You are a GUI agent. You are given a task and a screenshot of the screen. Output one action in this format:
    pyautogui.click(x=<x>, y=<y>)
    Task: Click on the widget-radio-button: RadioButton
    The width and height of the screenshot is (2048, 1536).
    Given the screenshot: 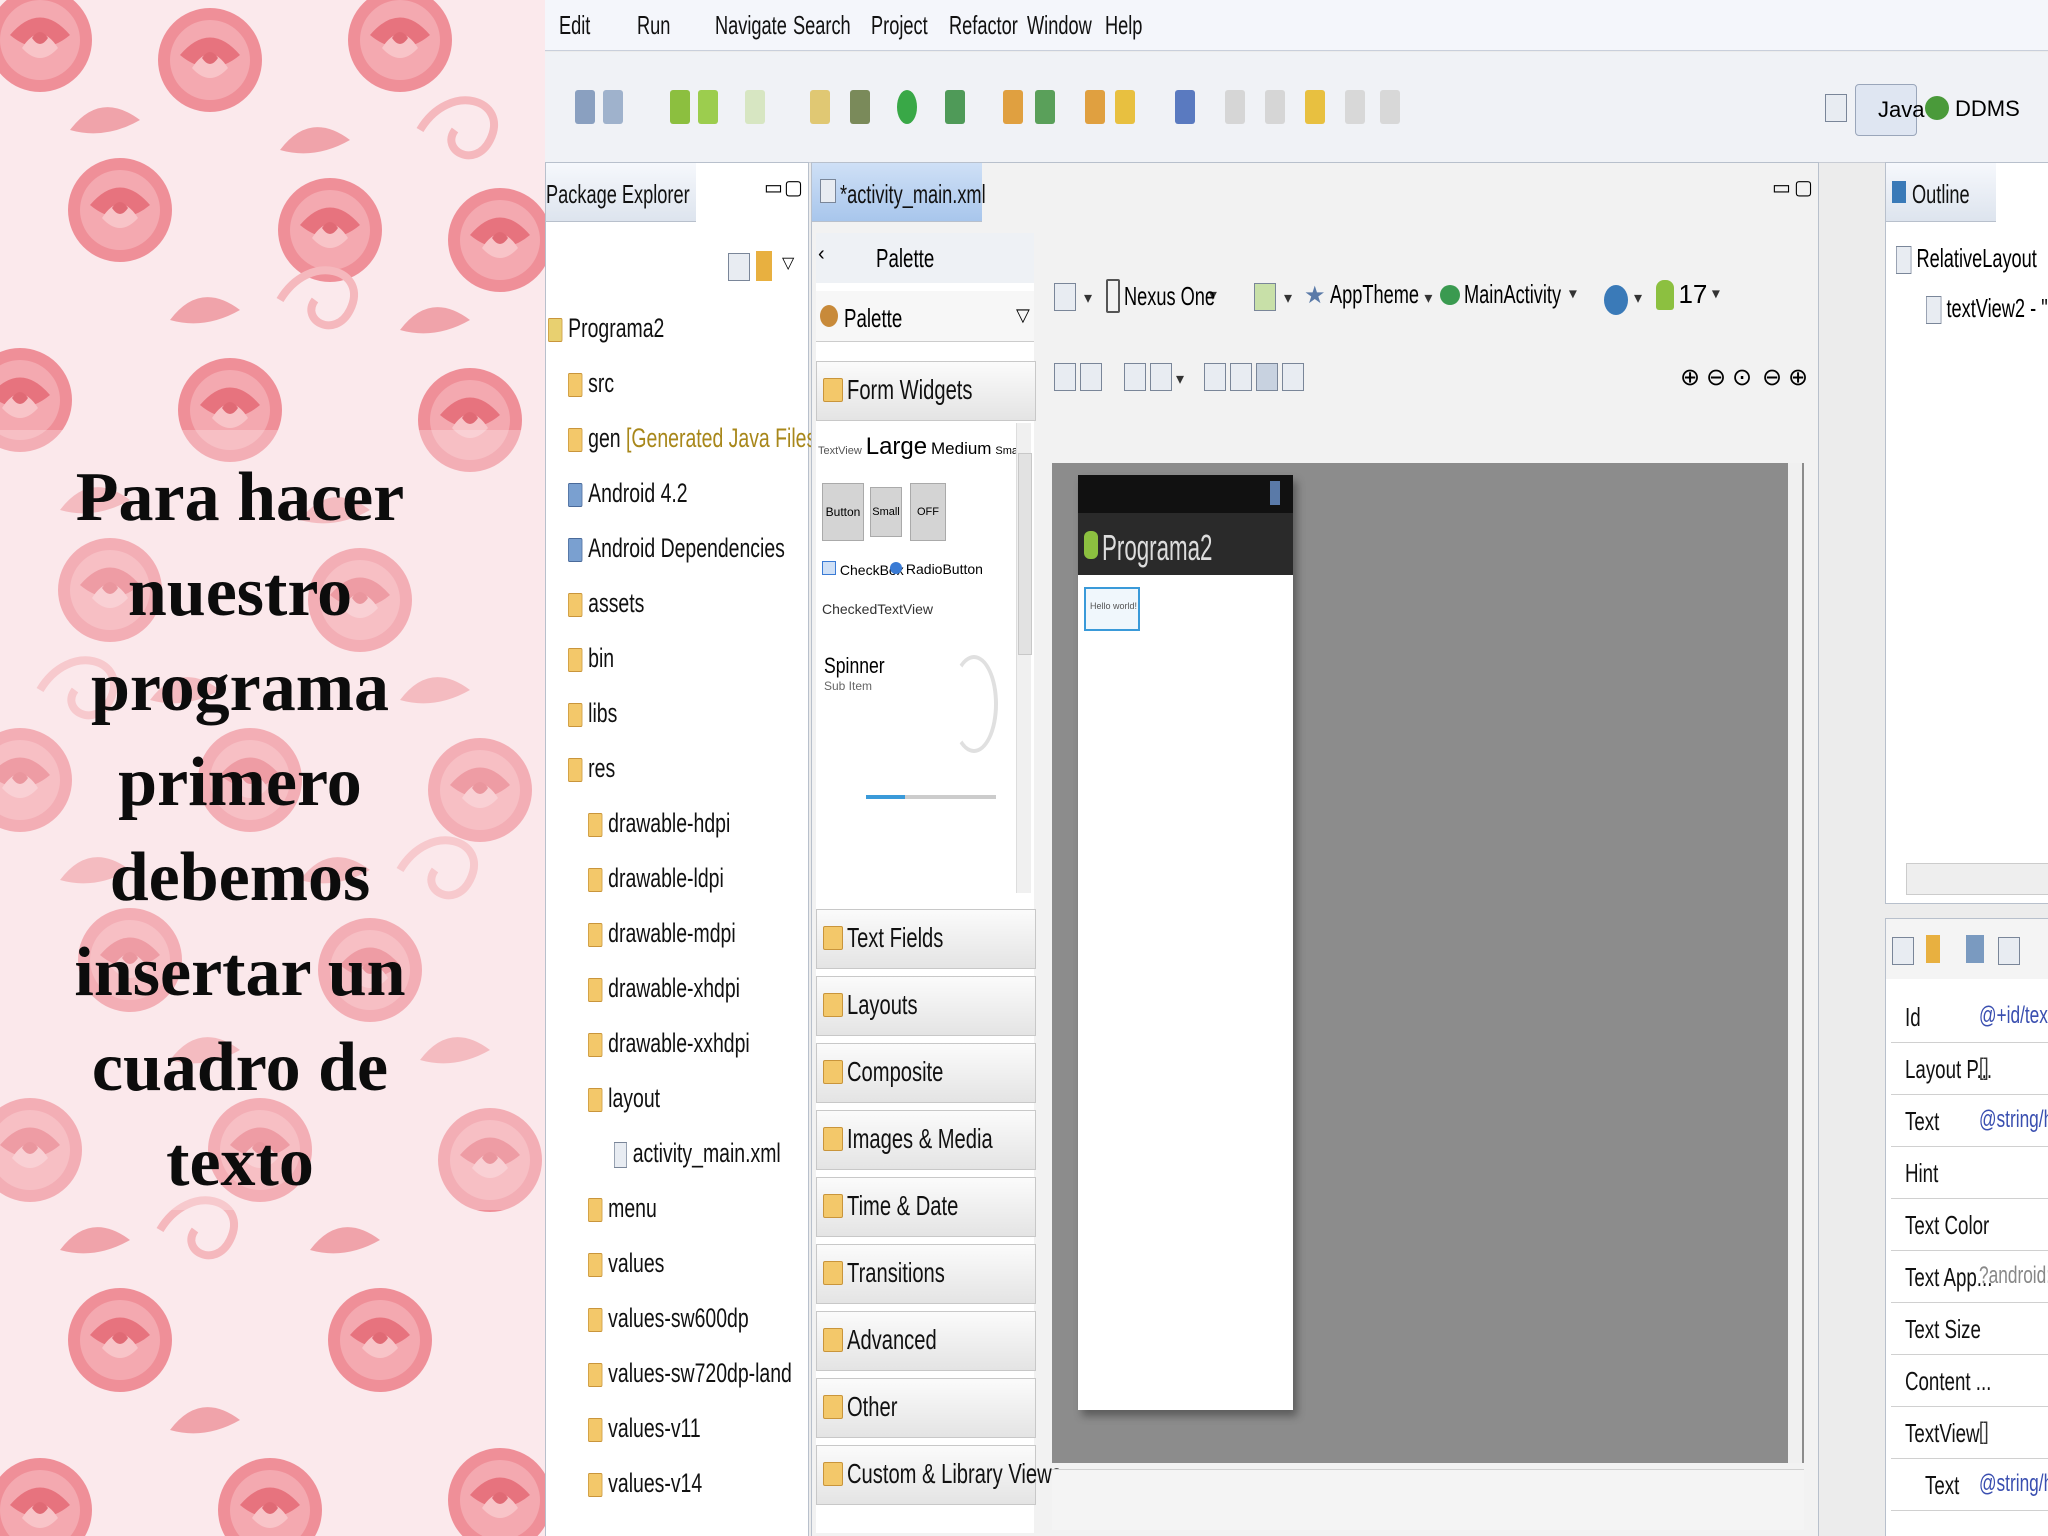 What is the action you would take?
    pyautogui.click(x=936, y=569)
    